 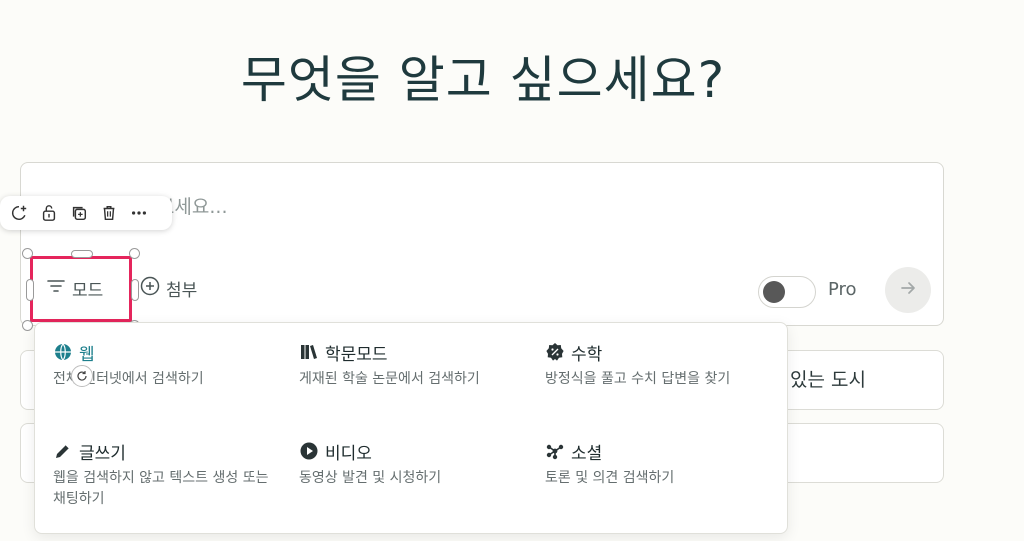 I want to click on play-icon, so click(x=309, y=451).